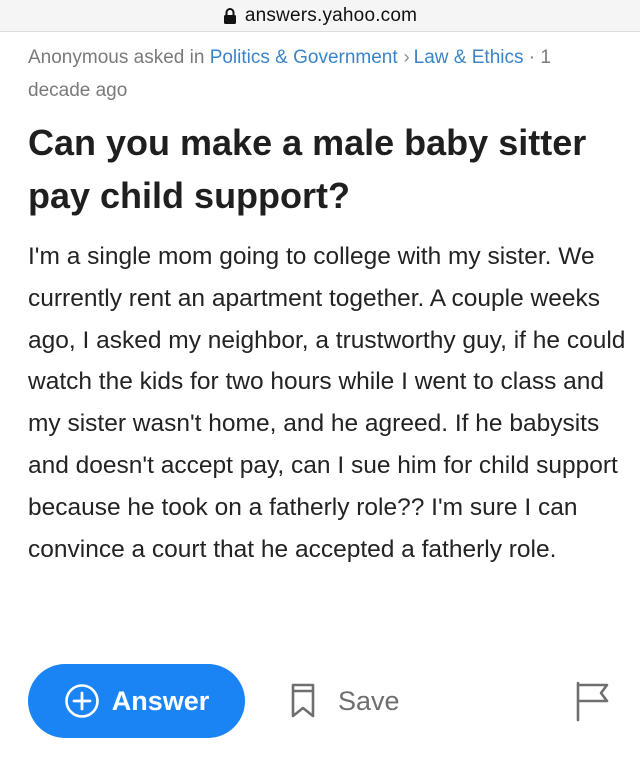 The width and height of the screenshot is (640, 761). What do you see at coordinates (82, 701) in the screenshot?
I see `plus-circle-icon` at bounding box center [82, 701].